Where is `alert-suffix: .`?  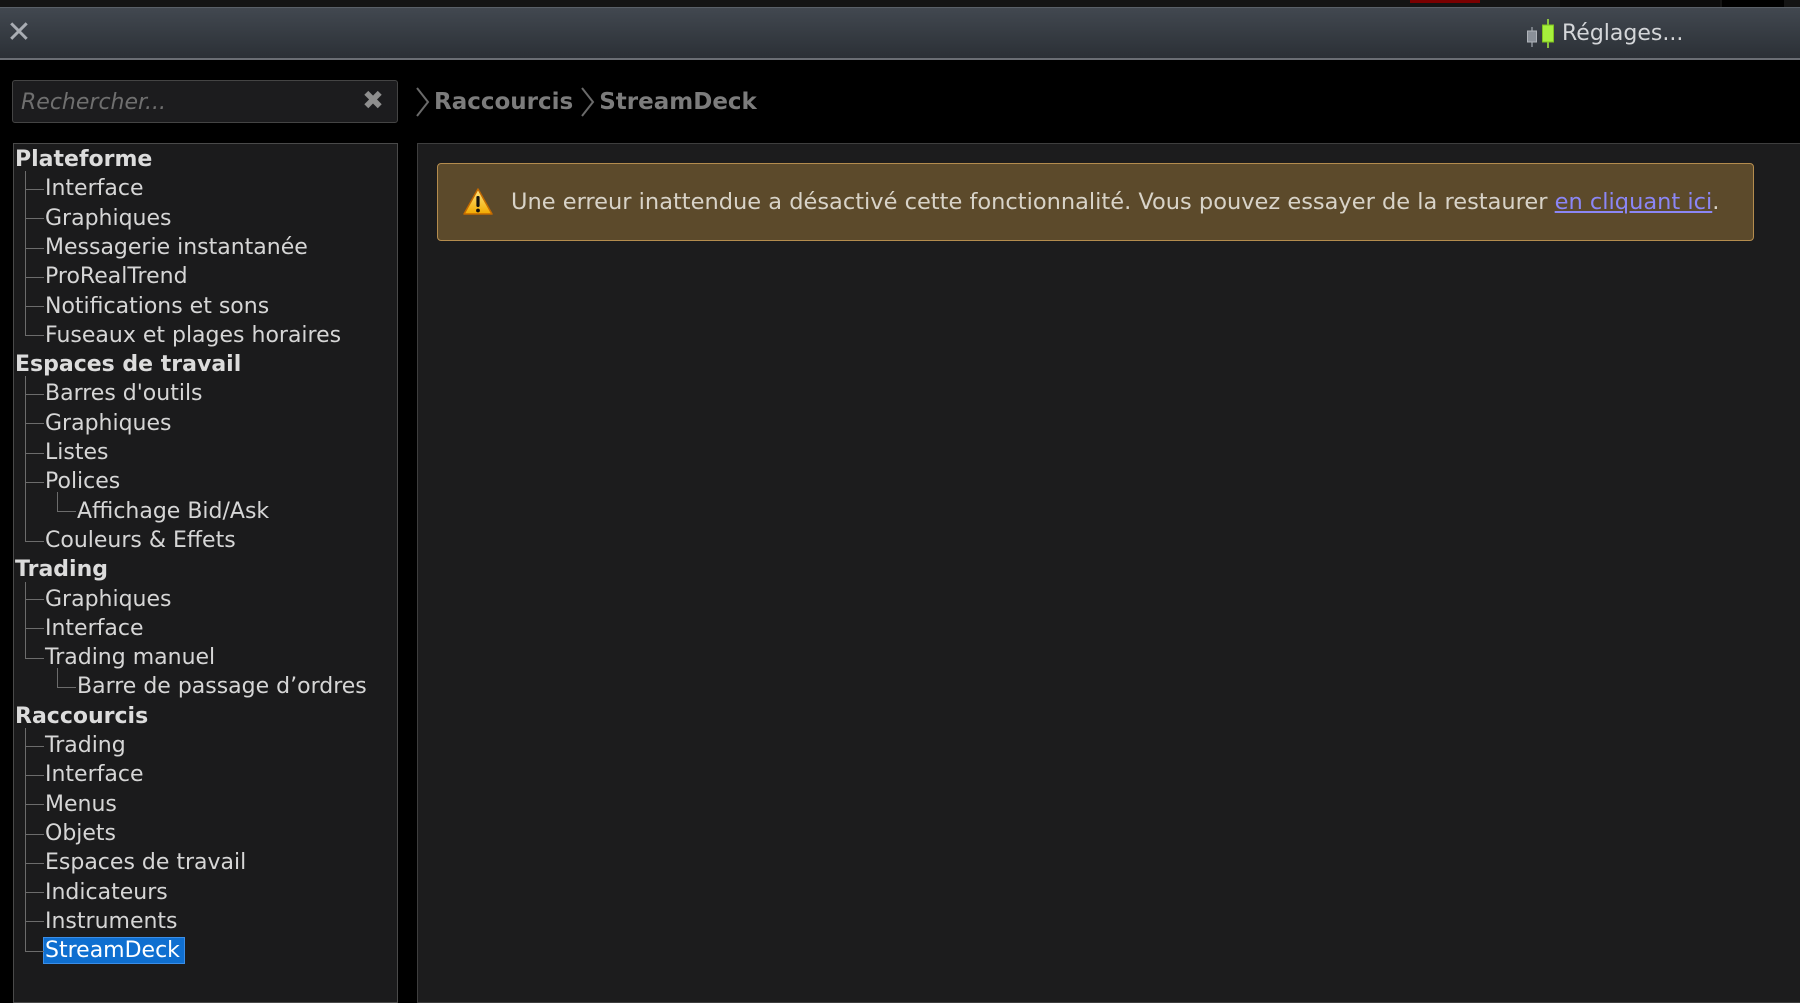
alert-suffix: . is located at coordinates (1716, 202).